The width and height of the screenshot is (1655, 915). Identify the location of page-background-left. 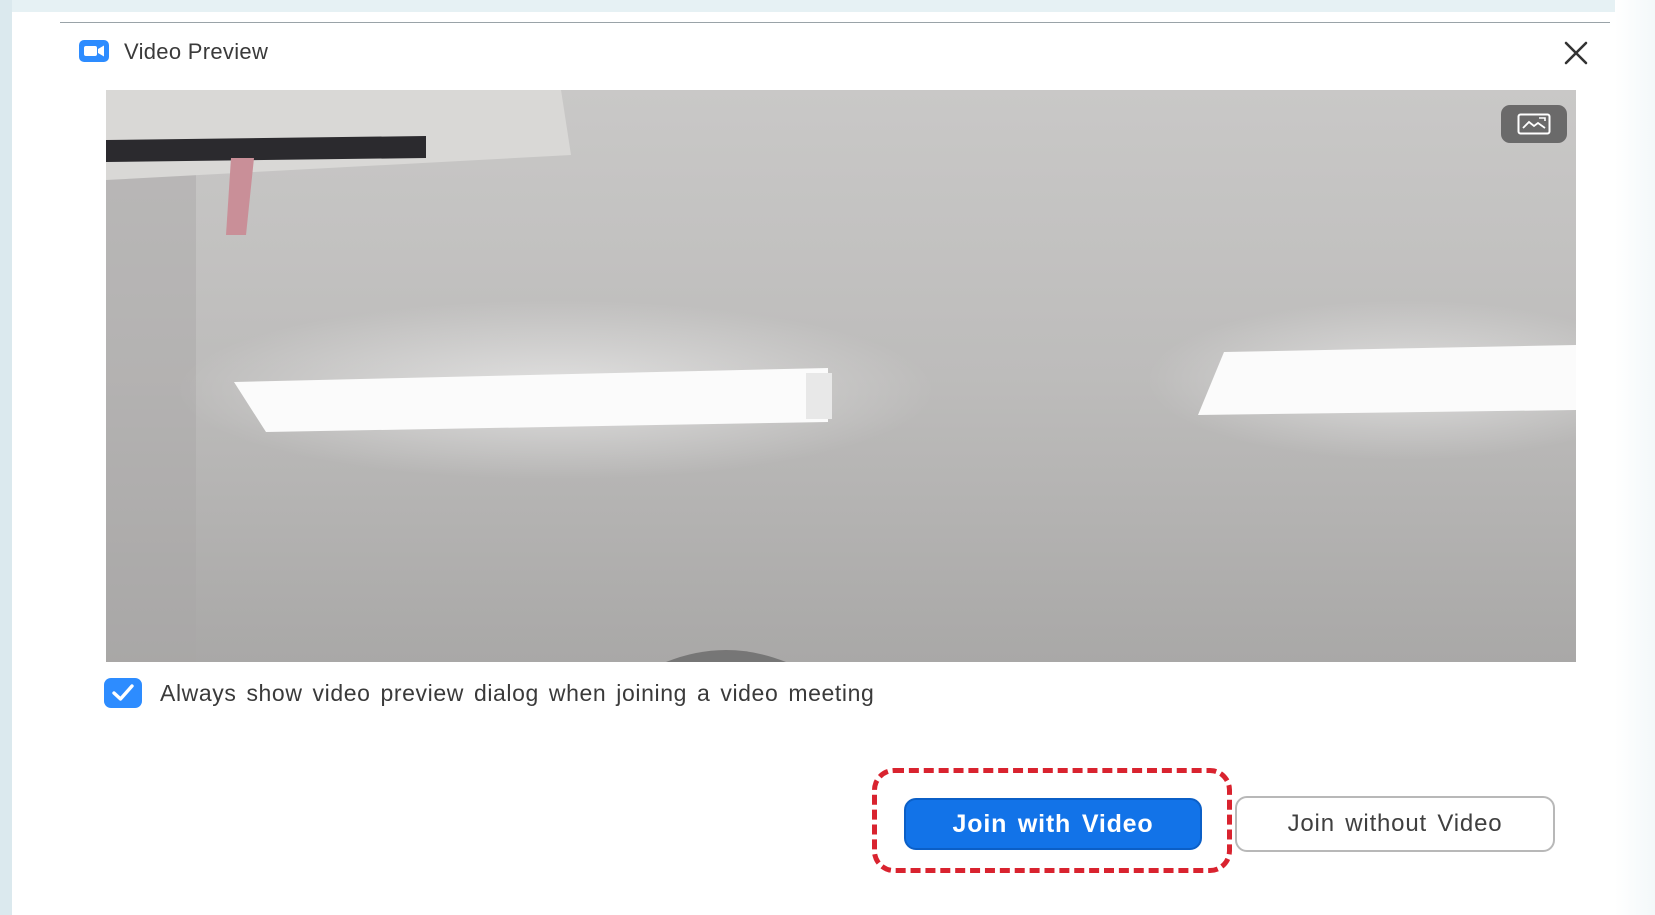
(6, 457).